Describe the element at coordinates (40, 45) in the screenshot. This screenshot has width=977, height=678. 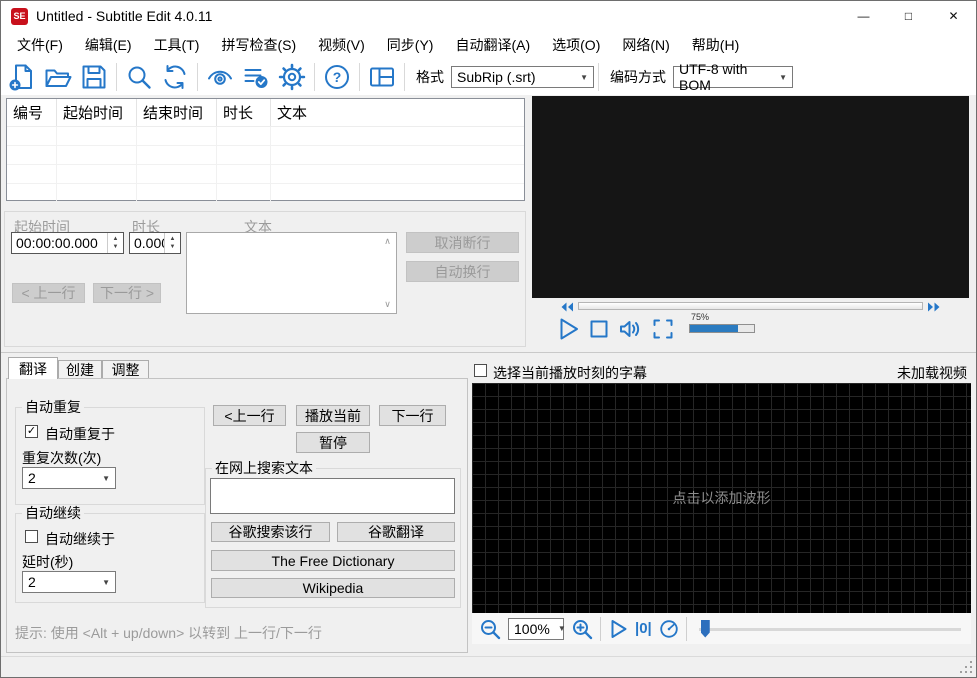
I see `menu-file: 文件(F)` at that location.